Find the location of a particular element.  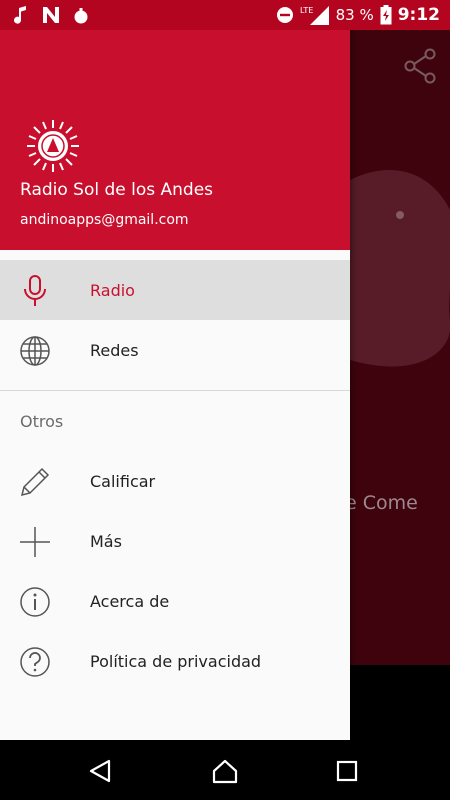

battery-icon is located at coordinates (386, 15).